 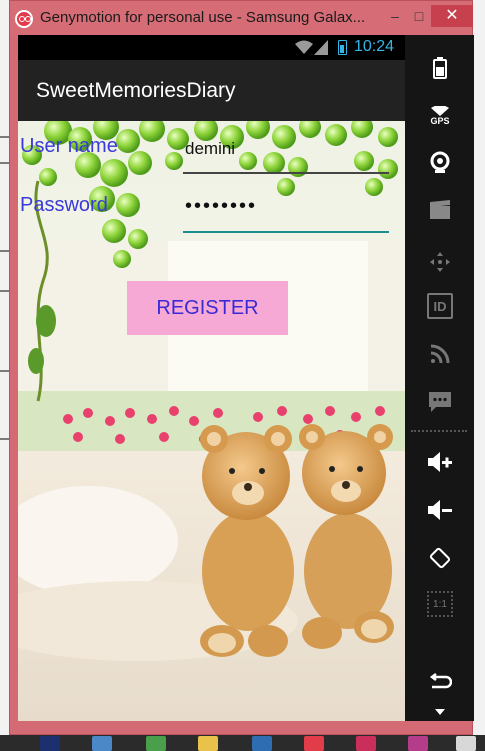 I want to click on action-bar: SweetMemoriesDiary, so click(x=211, y=90).